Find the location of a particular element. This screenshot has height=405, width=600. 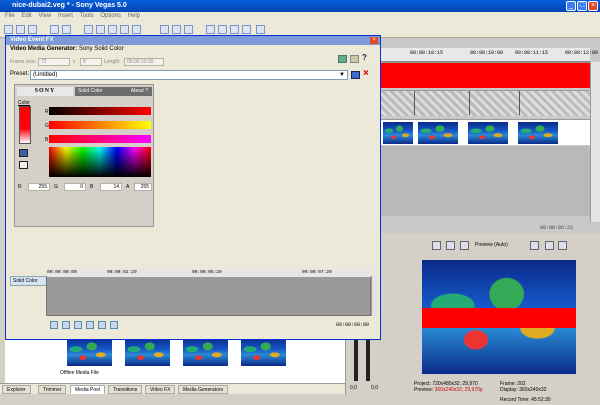

close-button: × is located at coordinates (593, 6).